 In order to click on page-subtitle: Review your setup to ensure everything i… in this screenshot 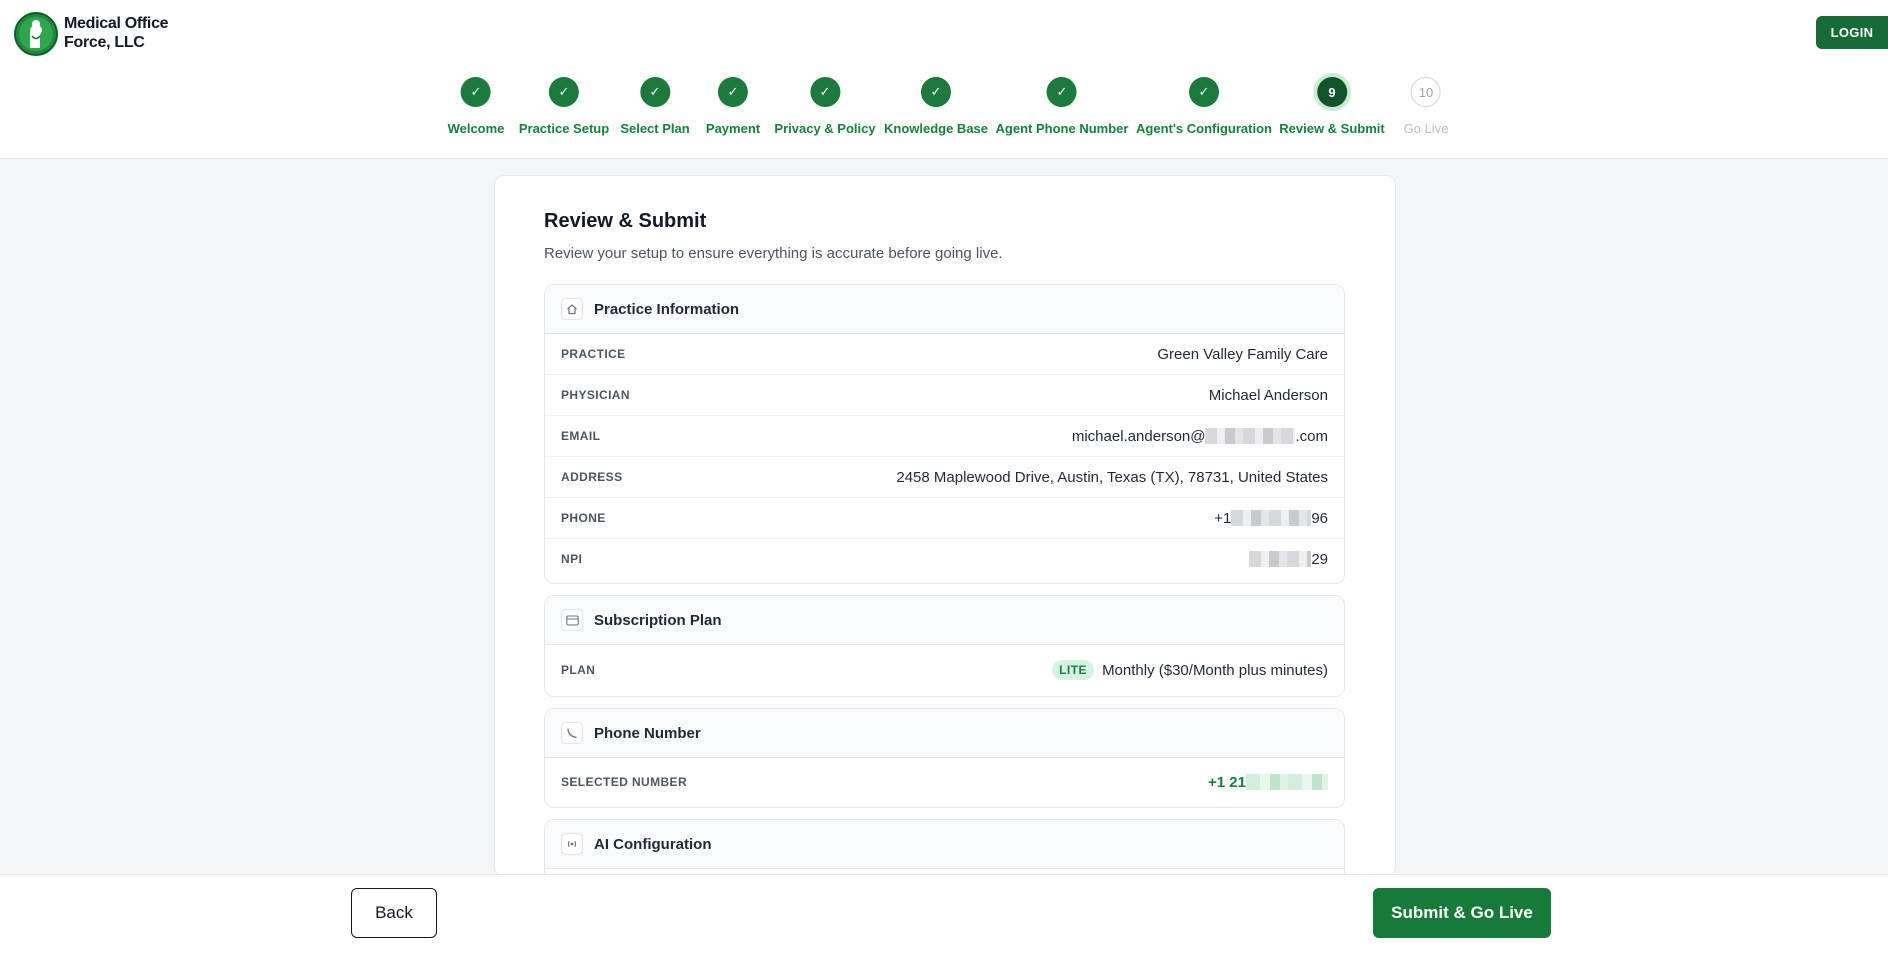, I will do `click(773, 253)`.